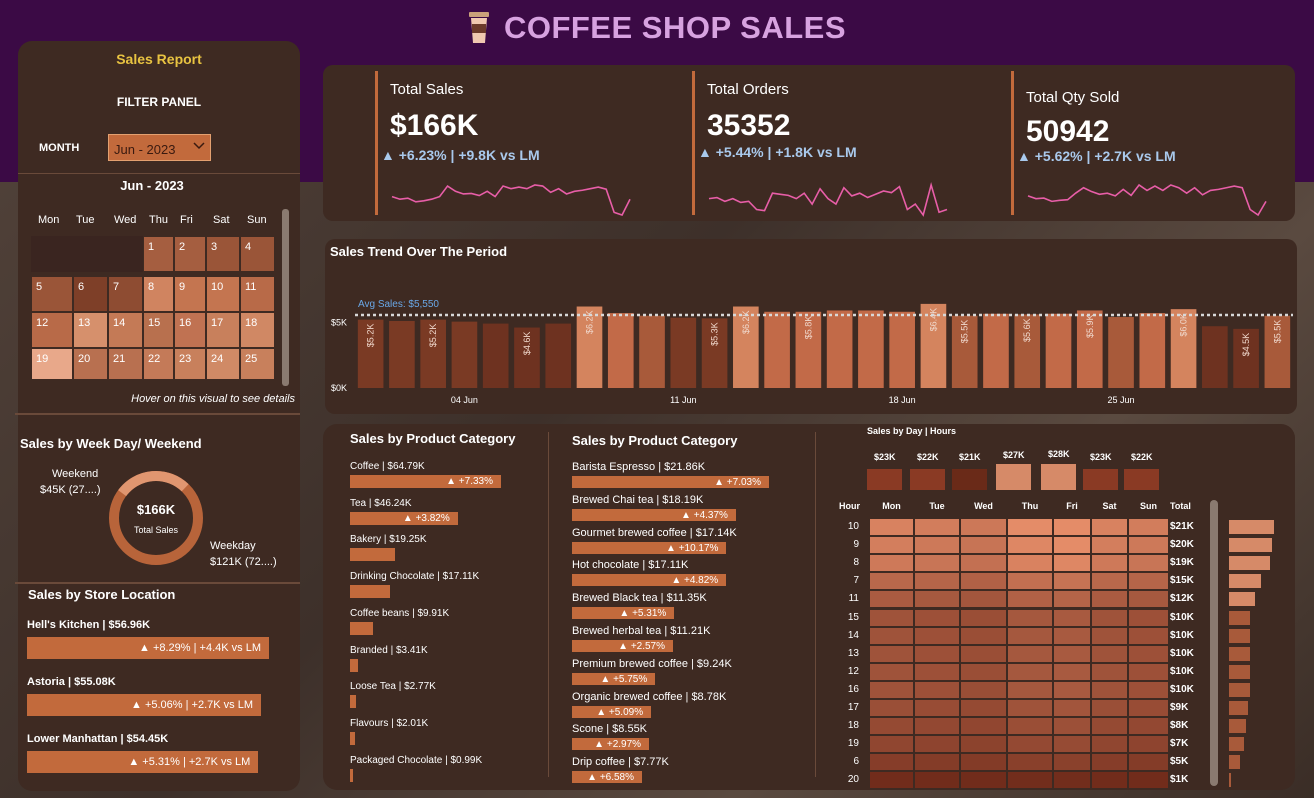  I want to click on category-row: Hot chocolate | $17.11K ▲ +4.82%, so click(690, 573).